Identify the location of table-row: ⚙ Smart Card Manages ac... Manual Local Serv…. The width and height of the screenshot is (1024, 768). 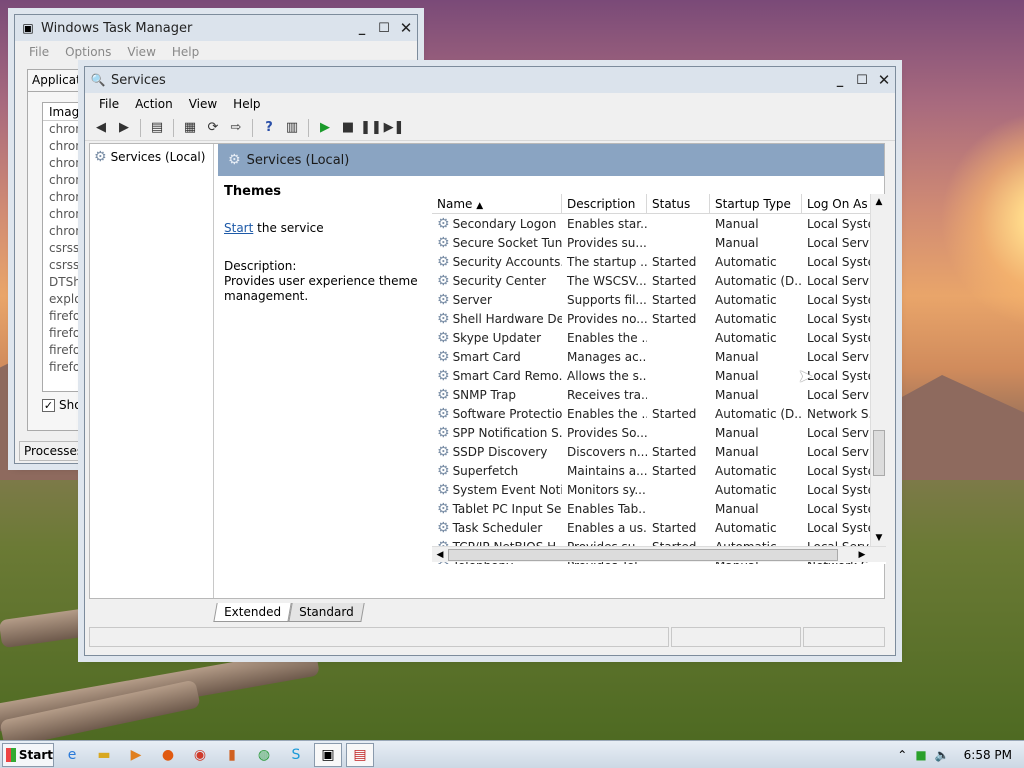
(659, 356).